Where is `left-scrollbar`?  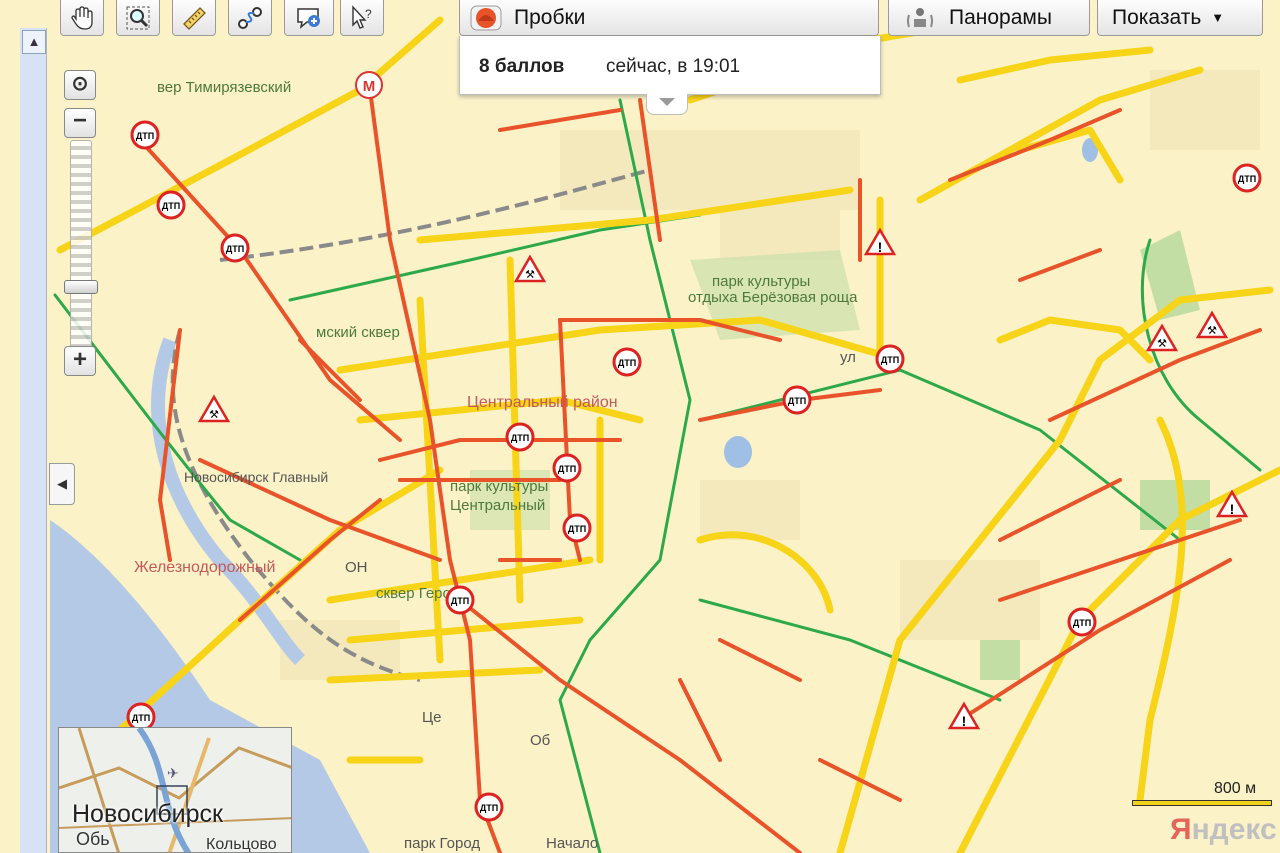 left-scrollbar is located at coordinates (33, 440).